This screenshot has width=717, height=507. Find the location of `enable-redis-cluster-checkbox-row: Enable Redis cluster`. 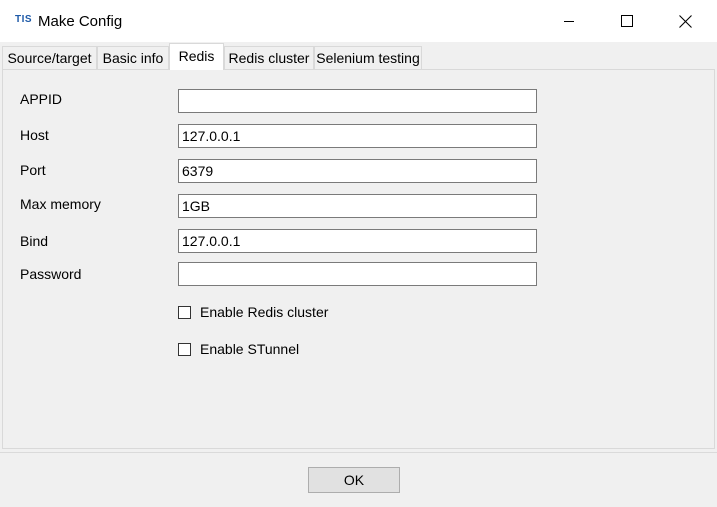

enable-redis-cluster-checkbox-row: Enable Redis cluster is located at coordinates (253, 312).